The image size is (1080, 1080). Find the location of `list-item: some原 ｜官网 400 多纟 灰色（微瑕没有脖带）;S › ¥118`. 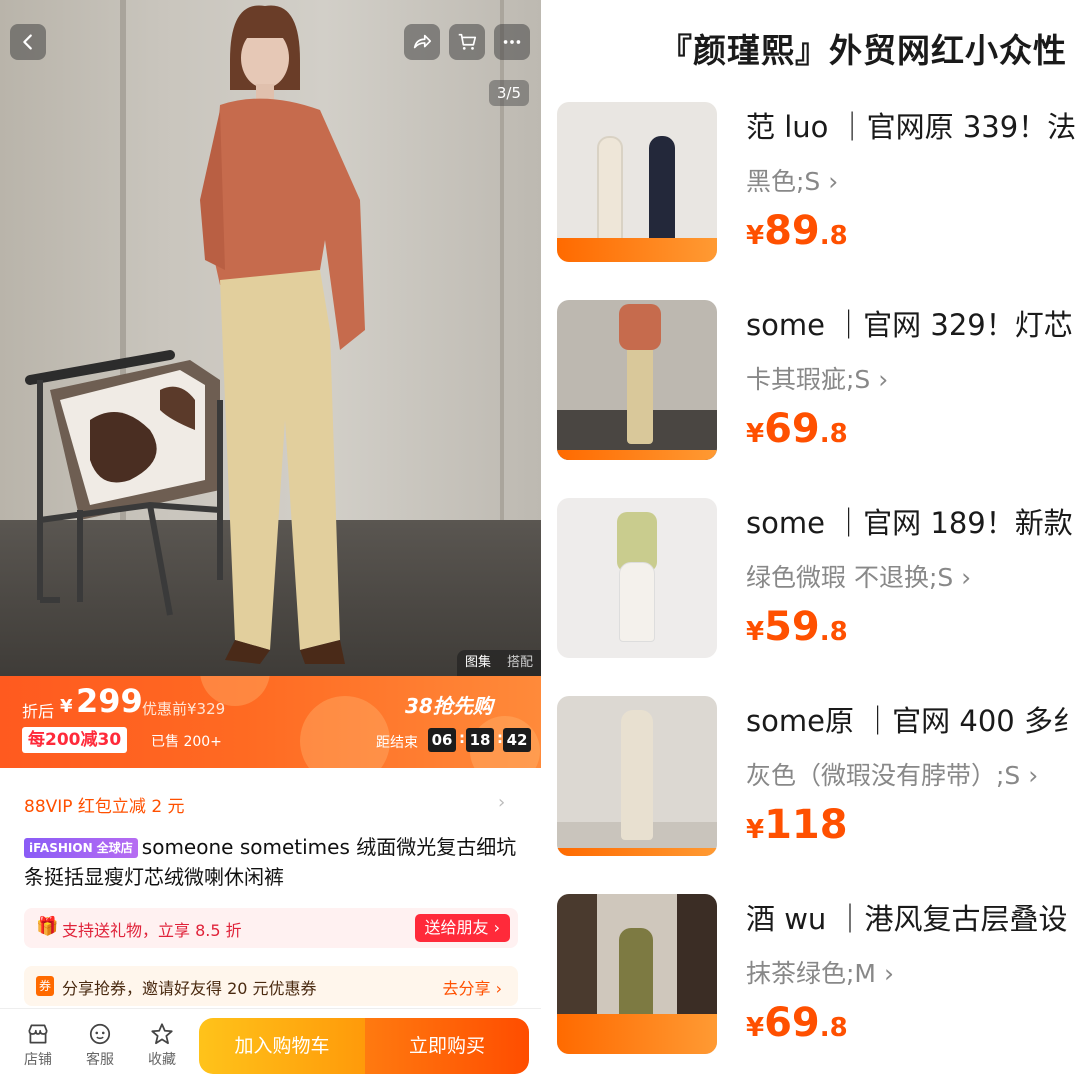

list-item: some原 ｜官网 400 多纟 灰色（微瑕没有脖带）;S › ¥118 is located at coordinates (810, 780).